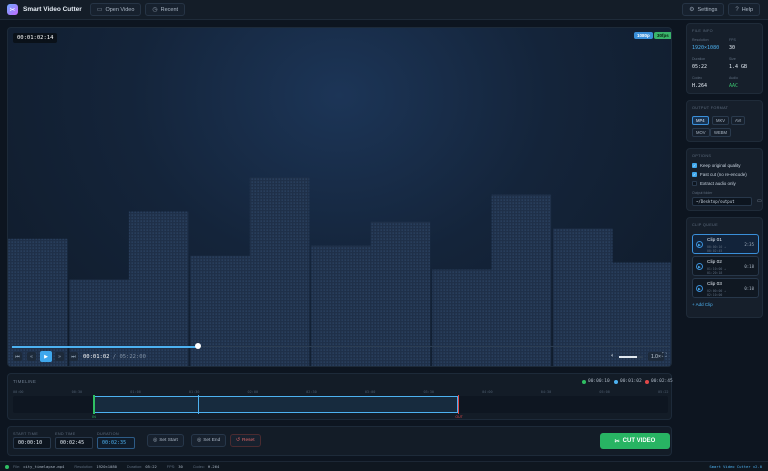 The height and width of the screenshot is (471, 768). Describe the element at coordinates (209, 440) in the screenshot. I see `set-end-button: ◎ Set End` at that location.